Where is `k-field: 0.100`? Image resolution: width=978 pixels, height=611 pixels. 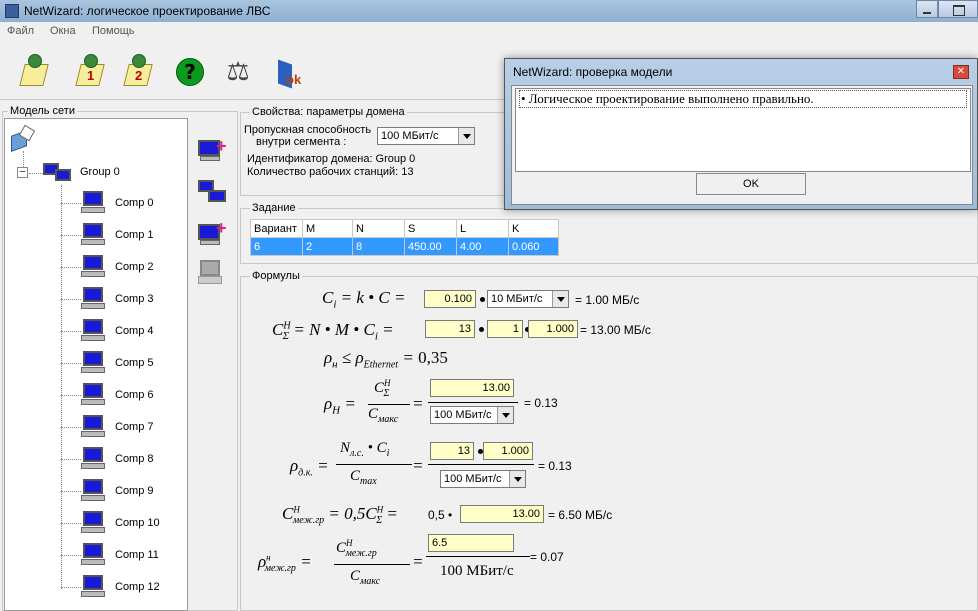
k-field: 0.100 is located at coordinates (450, 299).